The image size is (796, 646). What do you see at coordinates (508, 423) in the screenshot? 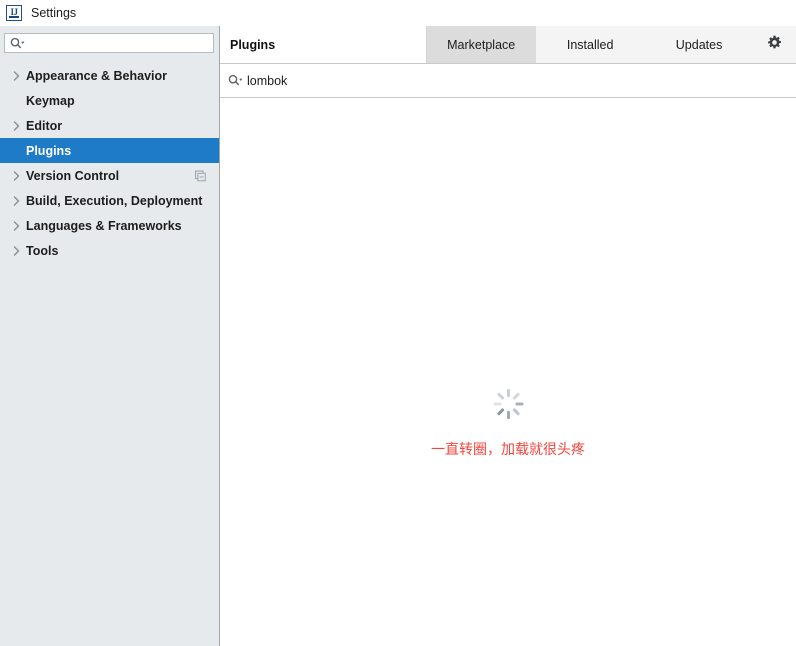
I see `loading-indicator: 一直转圈，加载就很头疼` at bounding box center [508, 423].